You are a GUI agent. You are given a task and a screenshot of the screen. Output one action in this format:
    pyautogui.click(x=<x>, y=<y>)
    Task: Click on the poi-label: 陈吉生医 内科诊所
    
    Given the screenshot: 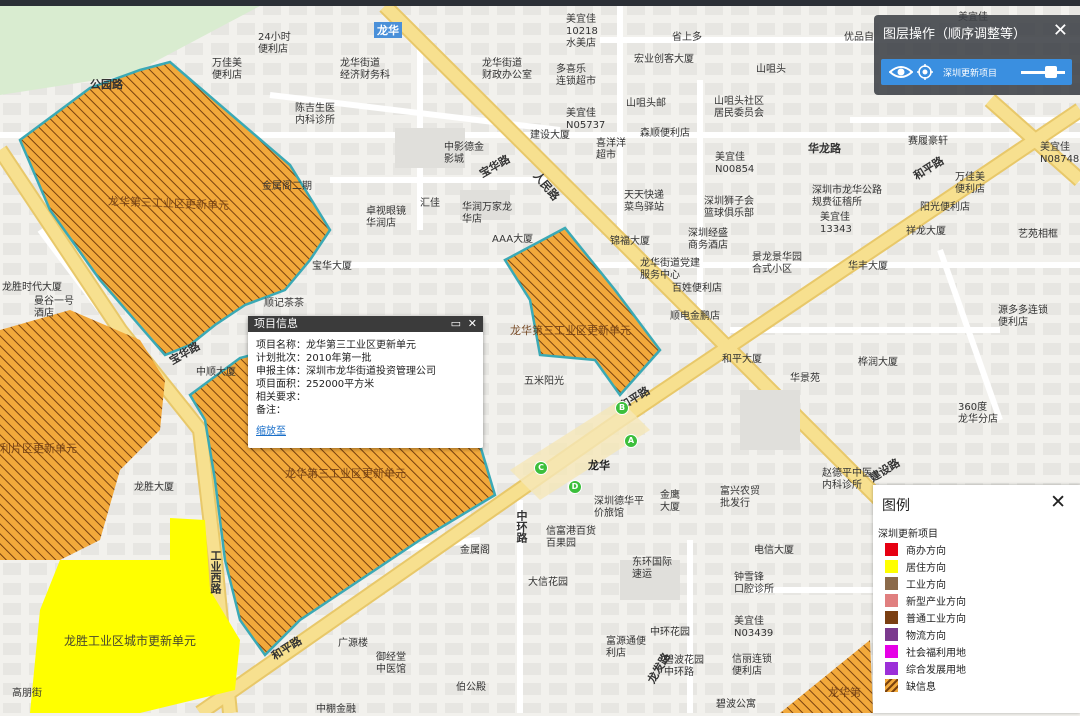 What is the action you would take?
    pyautogui.click(x=315, y=115)
    